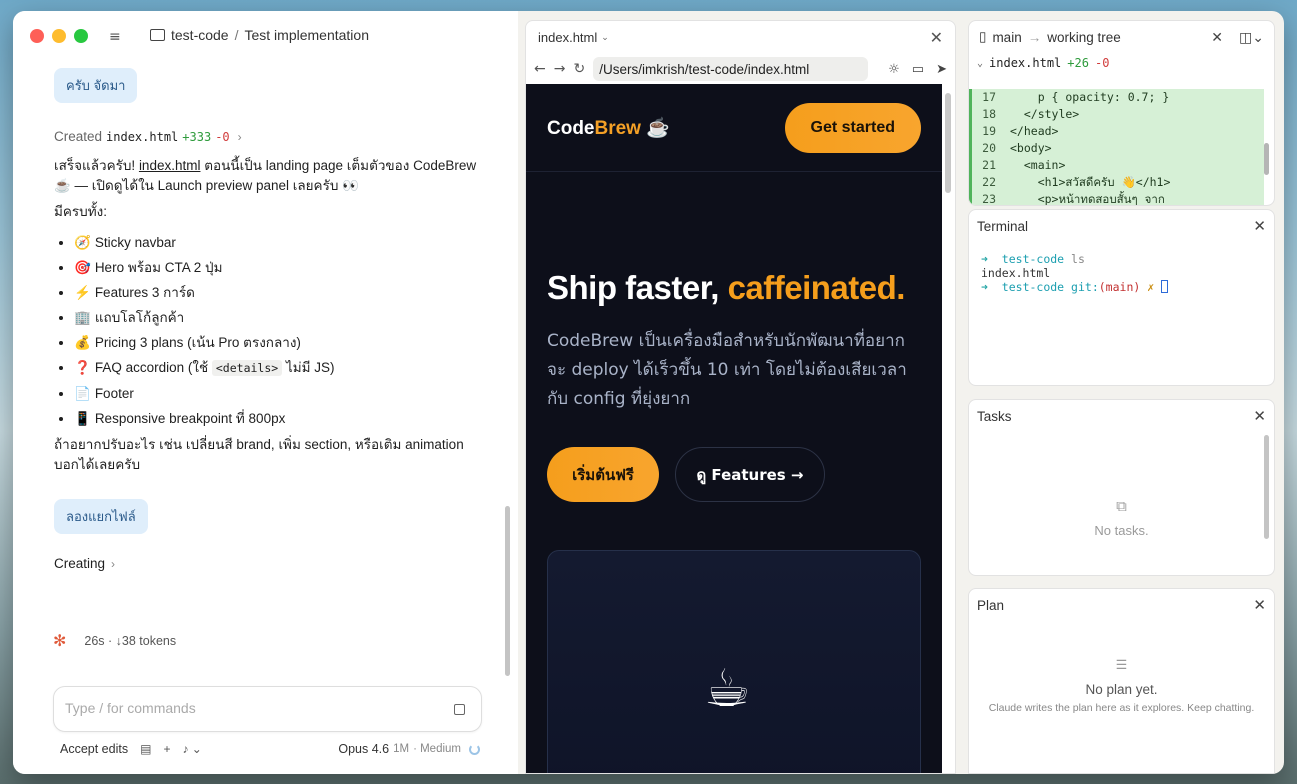 The width and height of the screenshot is (1297, 784). I want to click on created-label: Created, so click(78, 136).